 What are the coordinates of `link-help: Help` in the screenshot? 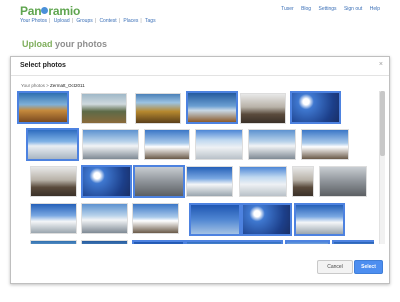 It's located at (375, 9).